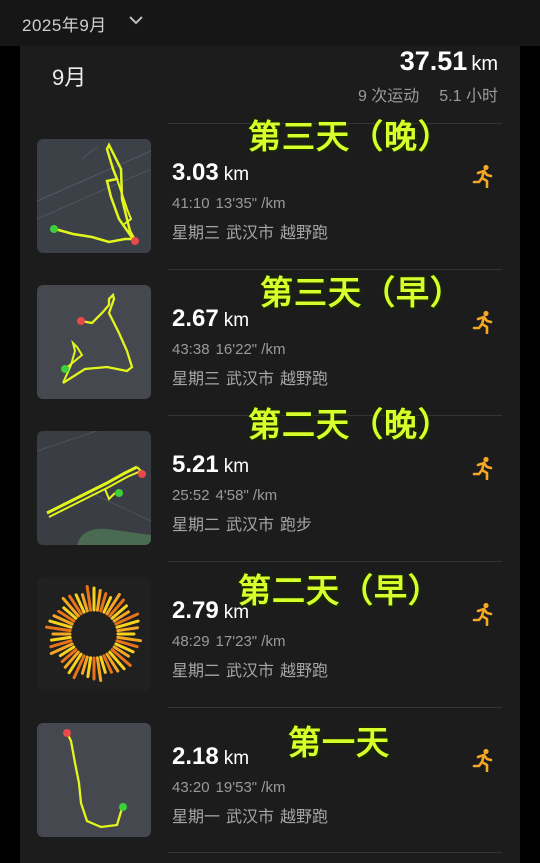 The image size is (540, 863). Describe the element at coordinates (484, 64) in the screenshot. I see `total-distance-unit: km` at that location.